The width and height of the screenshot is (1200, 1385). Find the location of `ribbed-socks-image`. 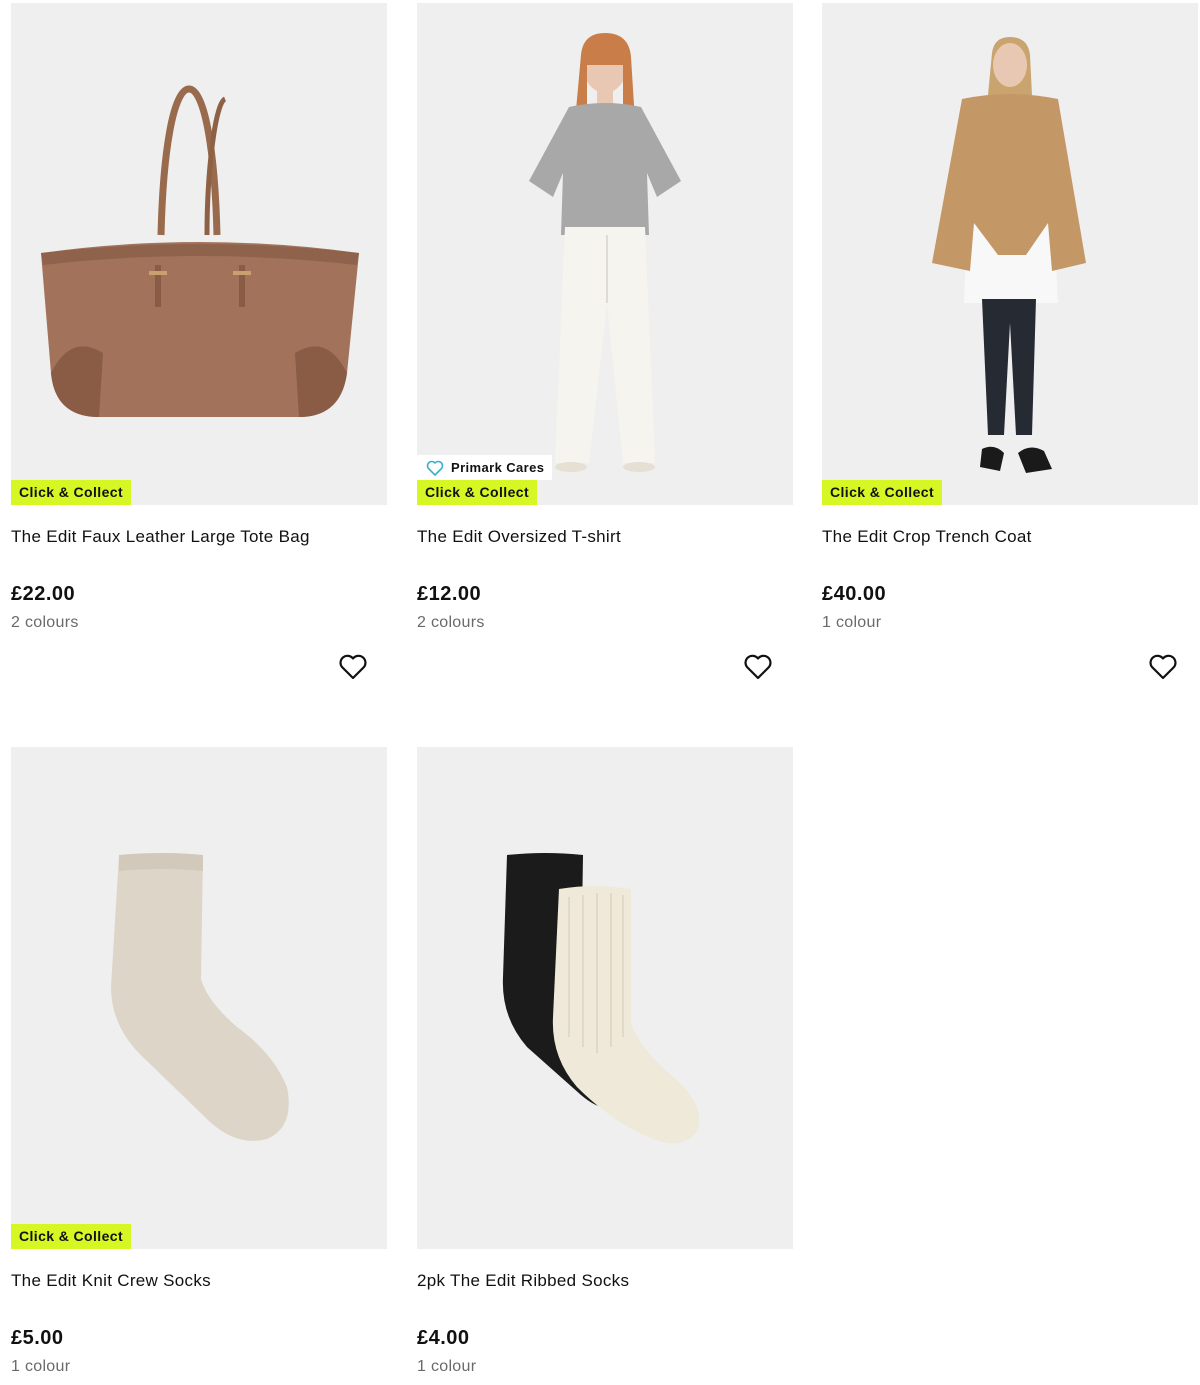

ribbed-socks-image is located at coordinates (601, 998).